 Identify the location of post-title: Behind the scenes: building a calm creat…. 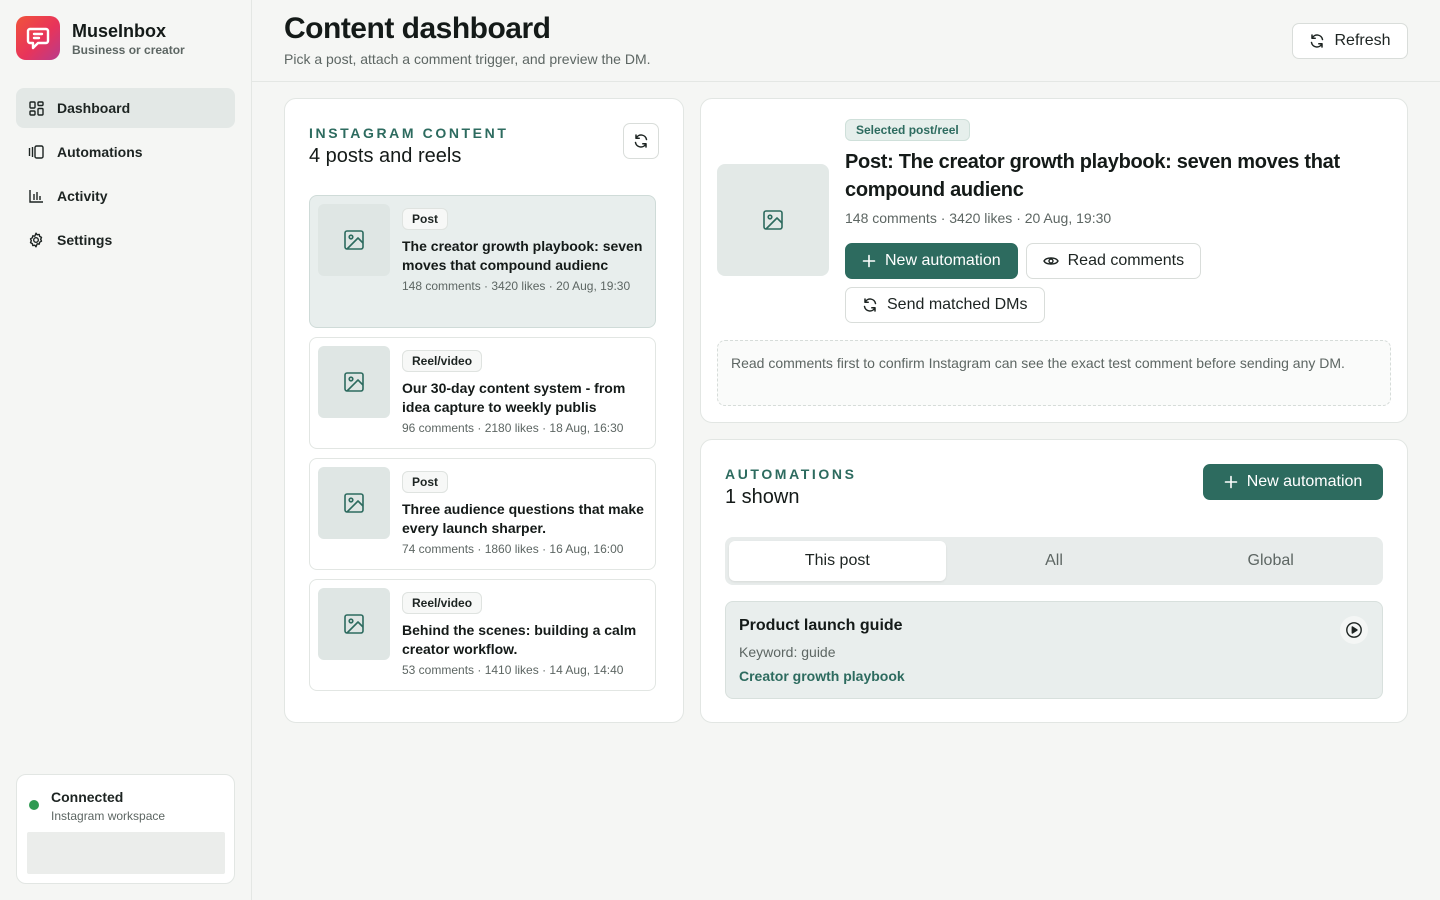
(519, 639).